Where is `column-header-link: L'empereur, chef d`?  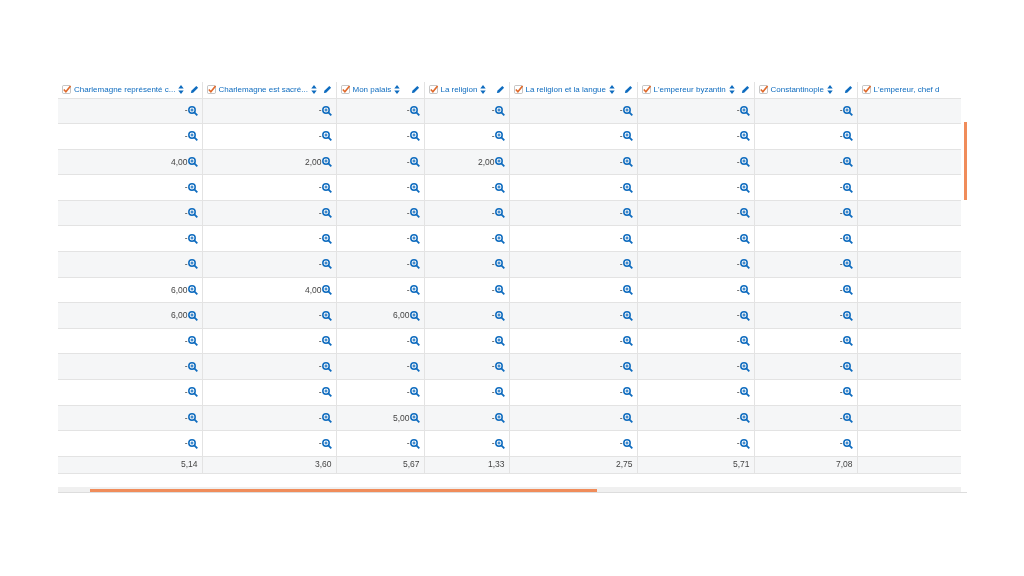
column-header-link: L'empereur, chef d is located at coordinates (906, 89).